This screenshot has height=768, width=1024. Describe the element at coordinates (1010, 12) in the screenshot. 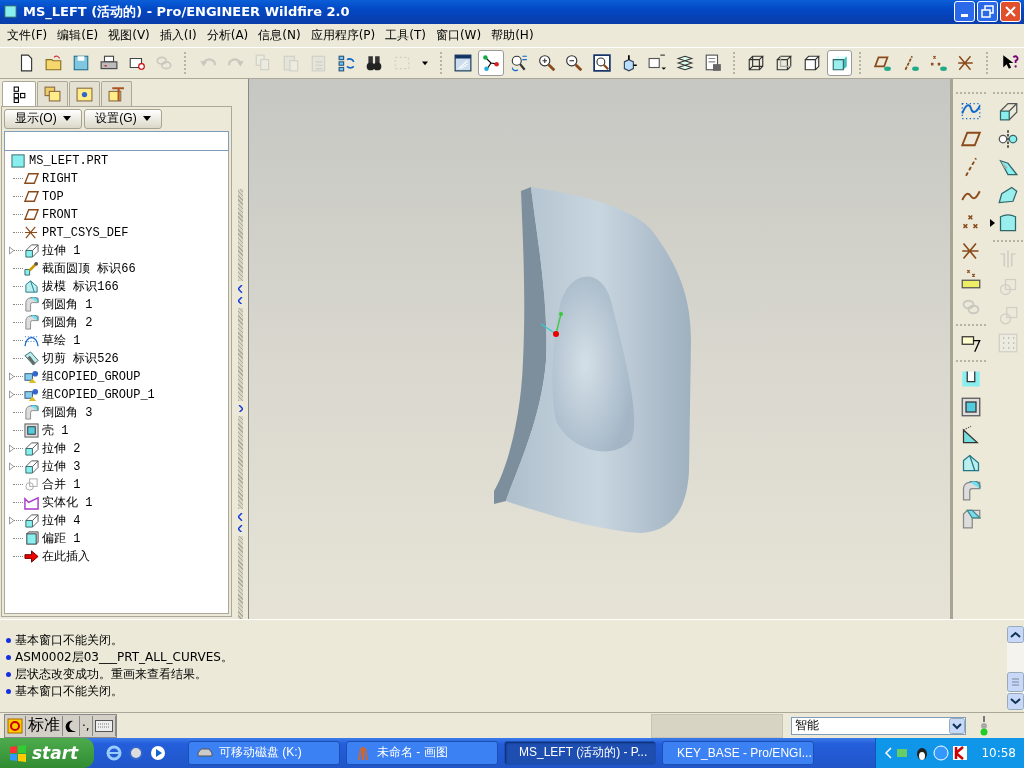

I see `close-button` at that location.